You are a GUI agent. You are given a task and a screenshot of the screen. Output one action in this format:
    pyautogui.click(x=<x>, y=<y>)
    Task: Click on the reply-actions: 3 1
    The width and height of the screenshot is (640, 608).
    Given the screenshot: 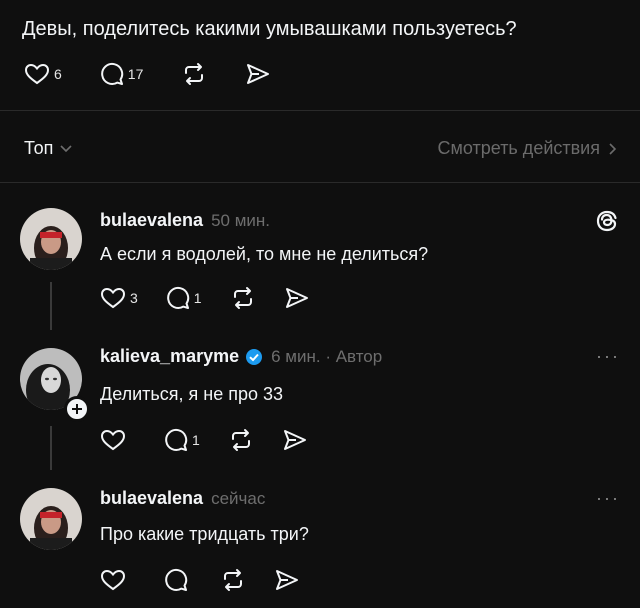 What is the action you would take?
    pyautogui.click(x=219, y=298)
    